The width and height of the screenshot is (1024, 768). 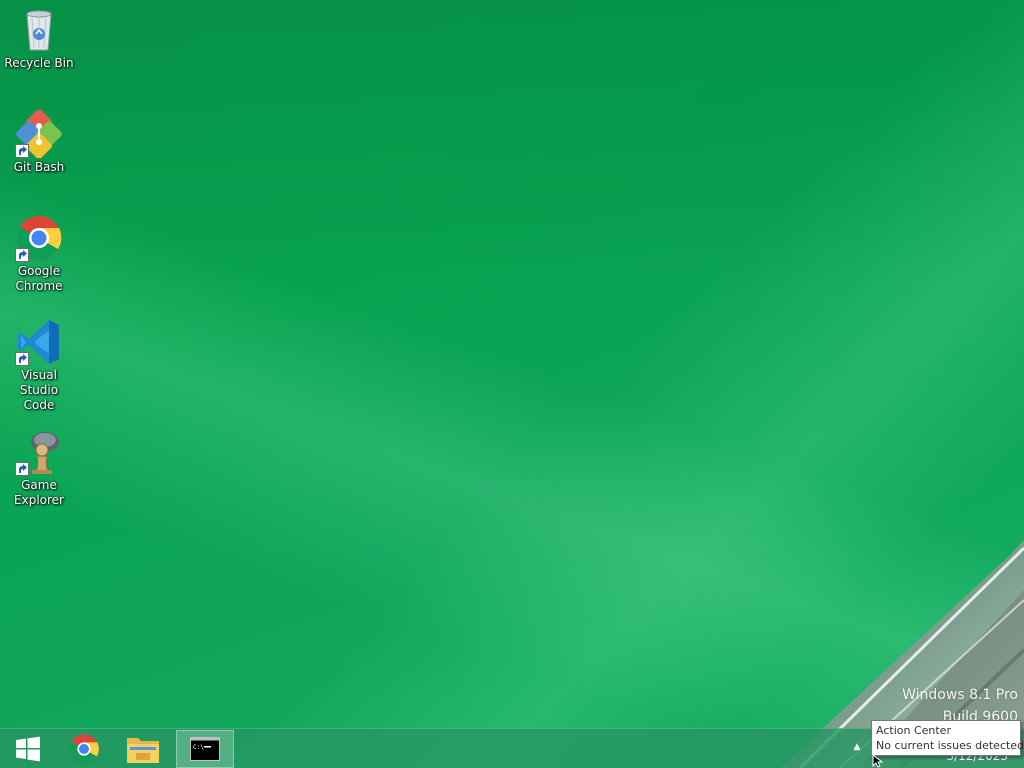 I want to click on desktop-icon-google-chrome: Google Chrome, so click(x=39, y=254).